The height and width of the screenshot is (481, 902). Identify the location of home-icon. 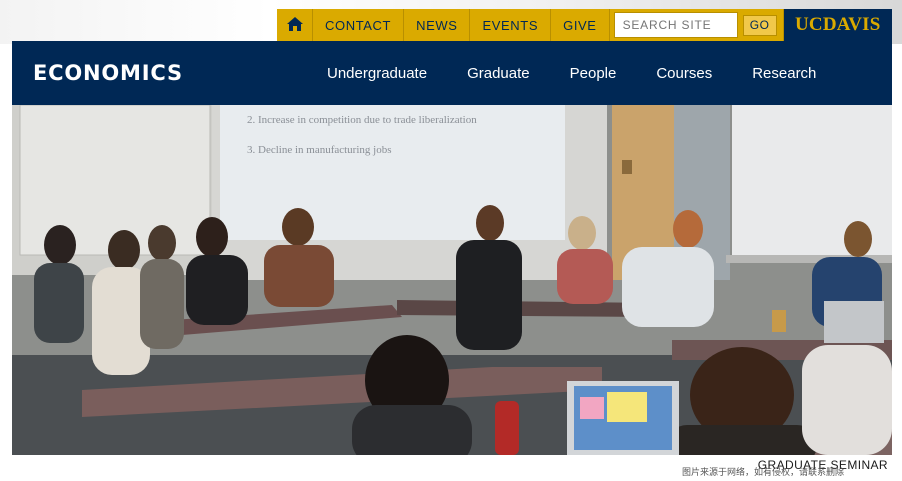
(295, 25).